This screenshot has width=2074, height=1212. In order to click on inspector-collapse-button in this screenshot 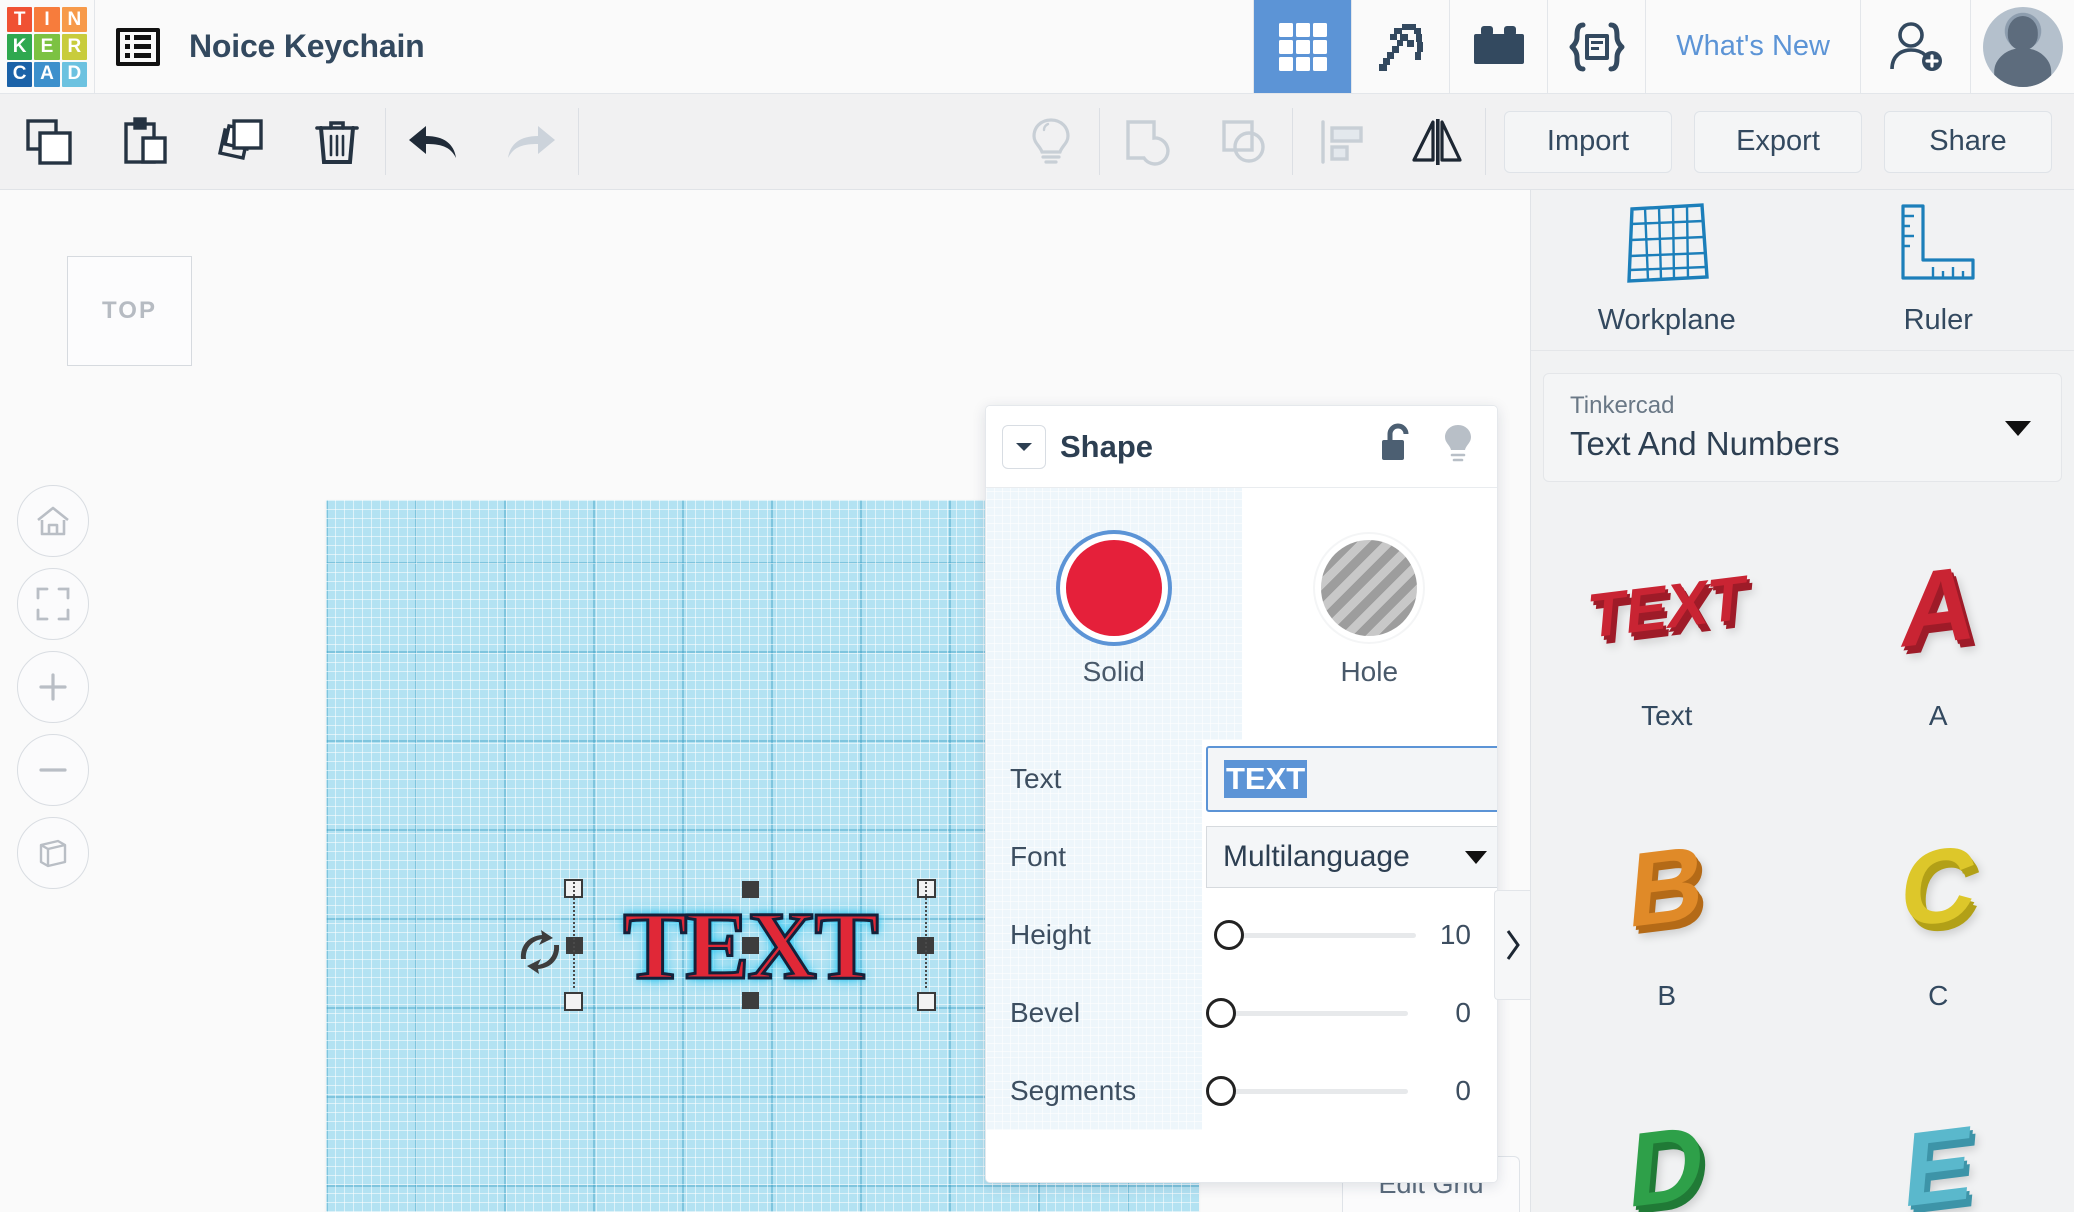, I will do `click(1024, 446)`.